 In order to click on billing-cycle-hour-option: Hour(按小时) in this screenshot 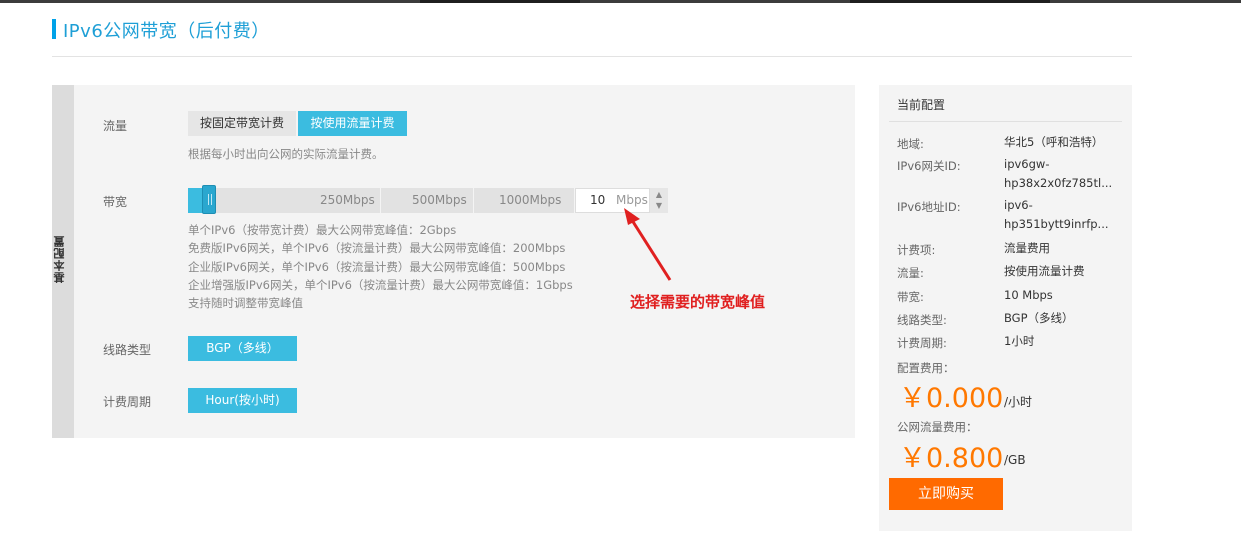, I will do `click(242, 400)`.